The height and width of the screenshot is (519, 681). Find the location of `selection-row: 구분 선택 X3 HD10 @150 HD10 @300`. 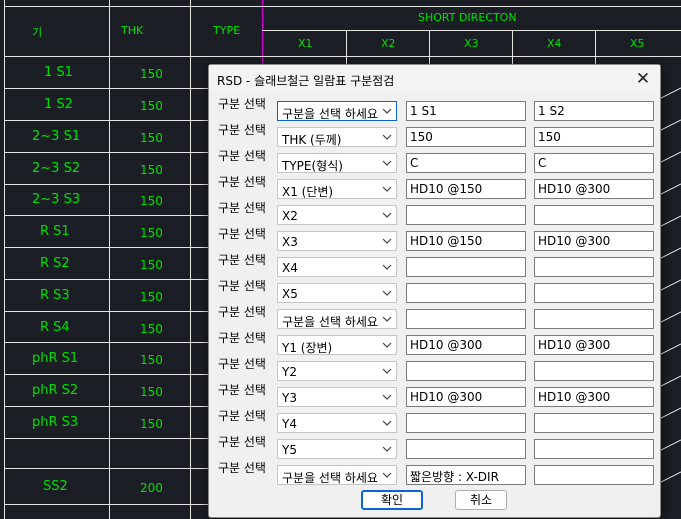

selection-row: 구분 선택 X3 HD10 @150 HD10 @300 is located at coordinates (434, 240).